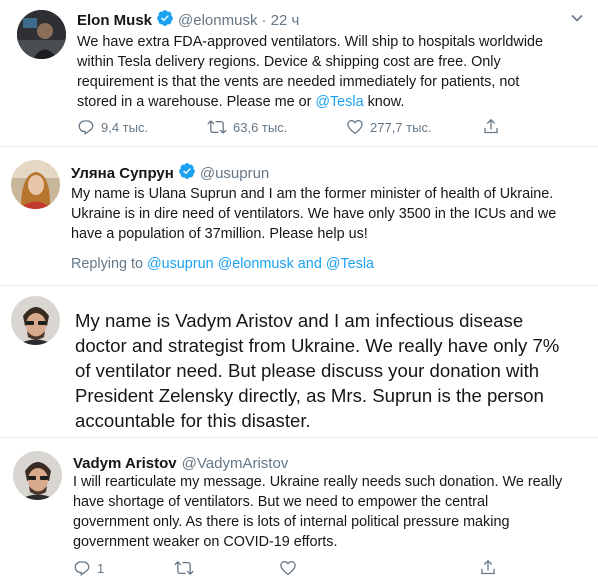 The image size is (598, 585). I want to click on retweet-button, so click(184, 568).